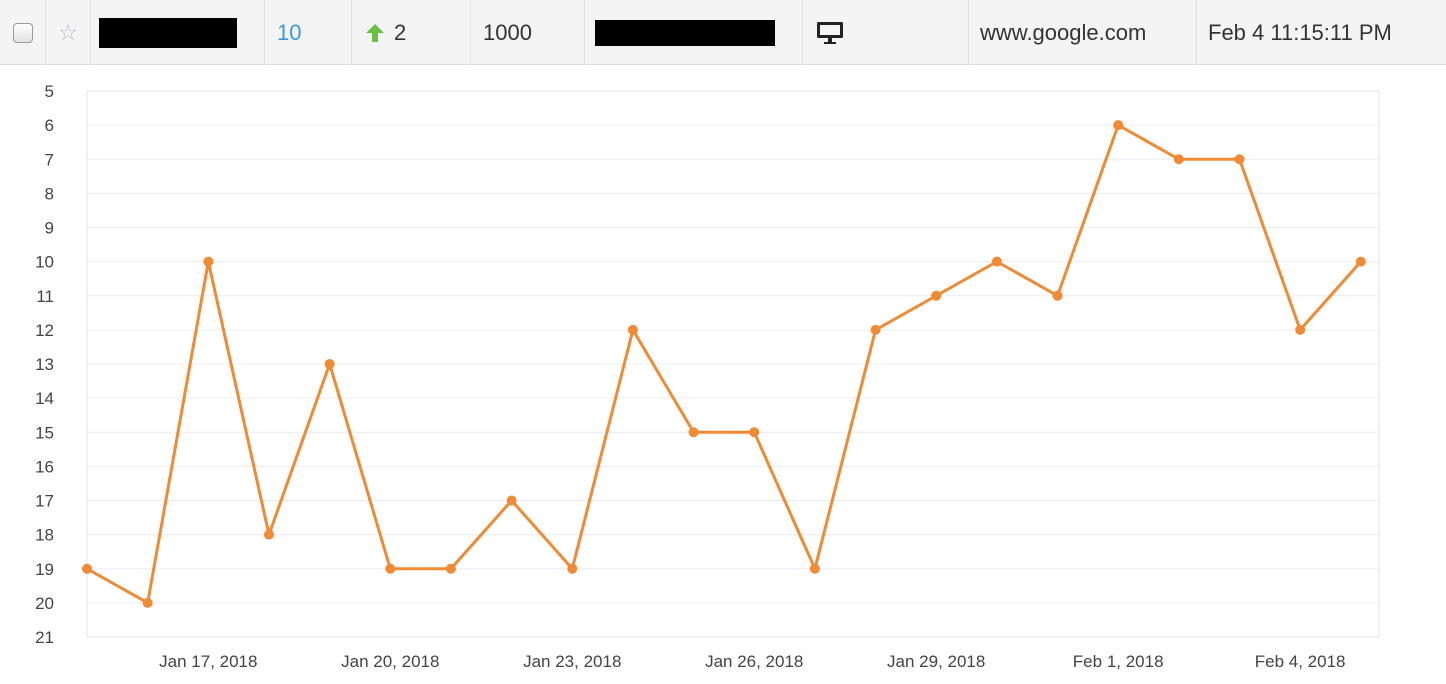 The width and height of the screenshot is (1446, 684). Describe the element at coordinates (44, 432) in the screenshot. I see `y-tick-label: 15` at that location.